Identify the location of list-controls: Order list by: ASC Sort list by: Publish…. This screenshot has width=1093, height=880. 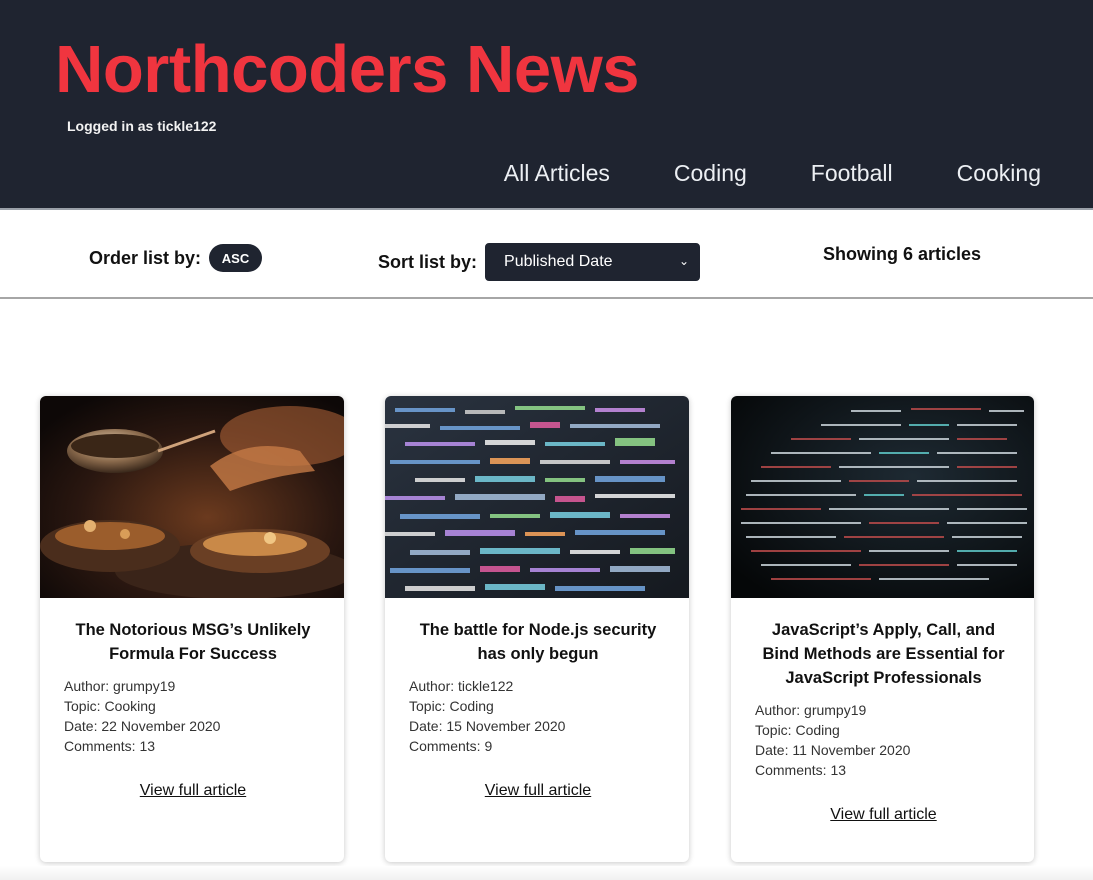
(546, 254).